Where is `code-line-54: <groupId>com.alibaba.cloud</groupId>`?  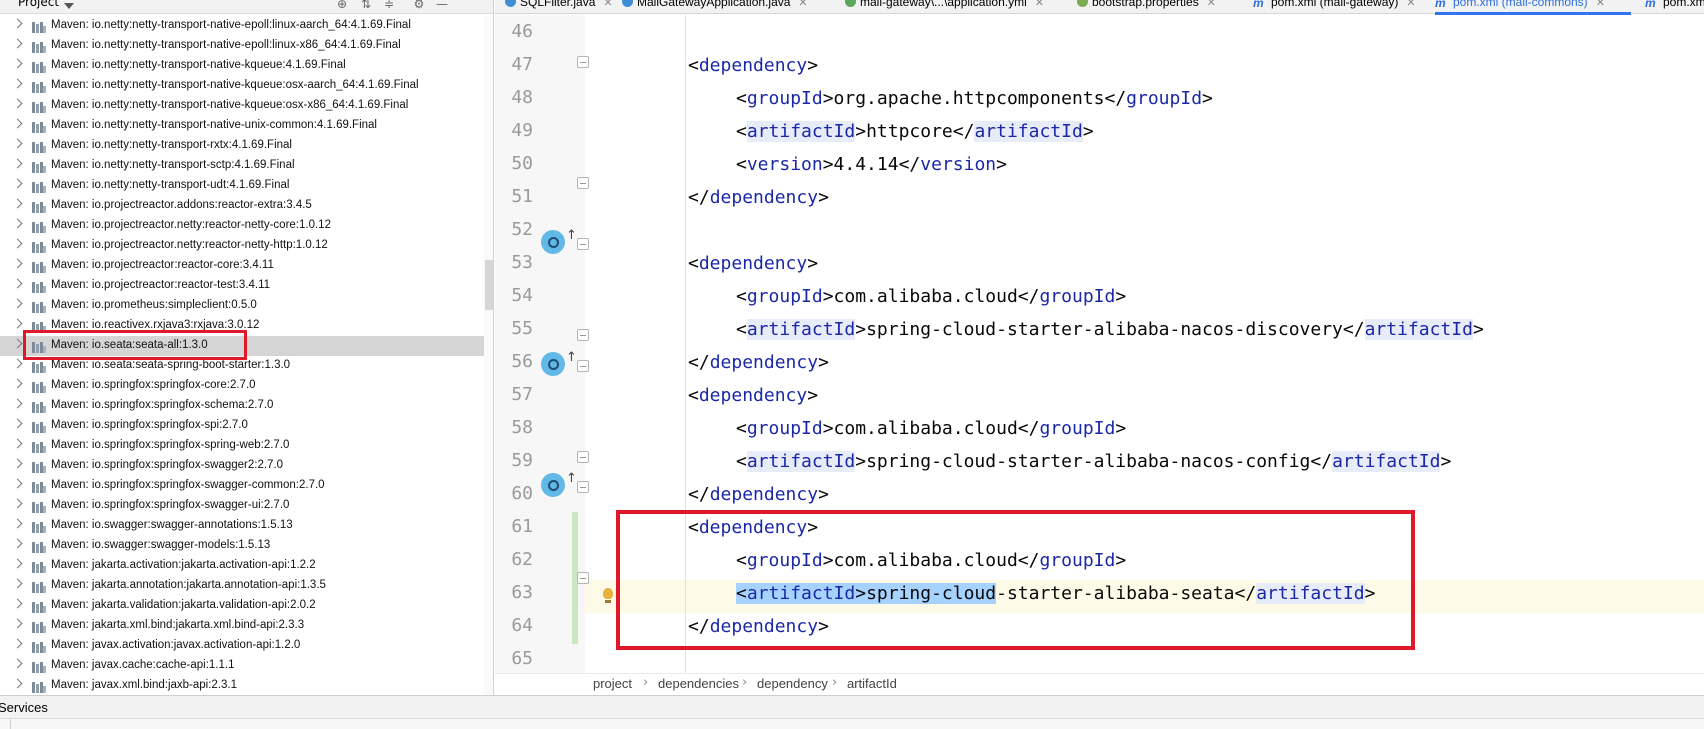 code-line-54: <groupId>com.alibaba.cloud</groupId> is located at coordinates (931, 296).